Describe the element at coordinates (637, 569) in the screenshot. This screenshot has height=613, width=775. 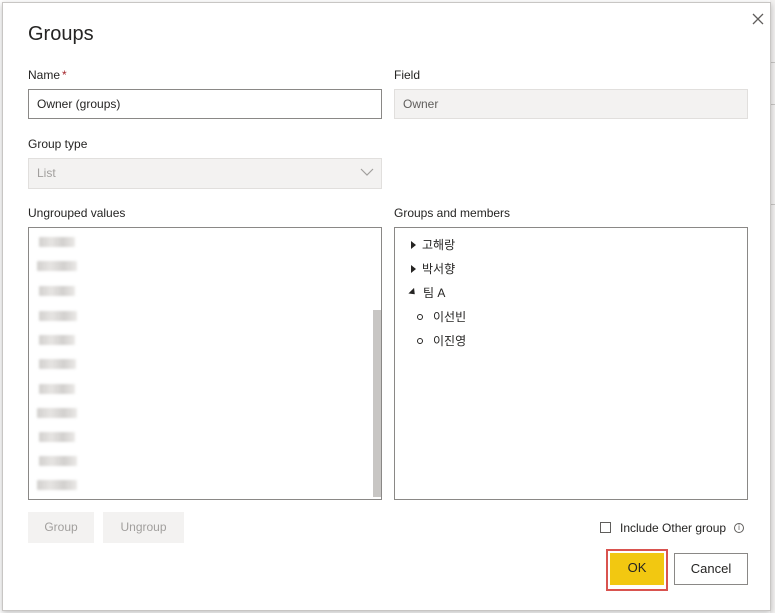
I see `ok-button: OK` at that location.